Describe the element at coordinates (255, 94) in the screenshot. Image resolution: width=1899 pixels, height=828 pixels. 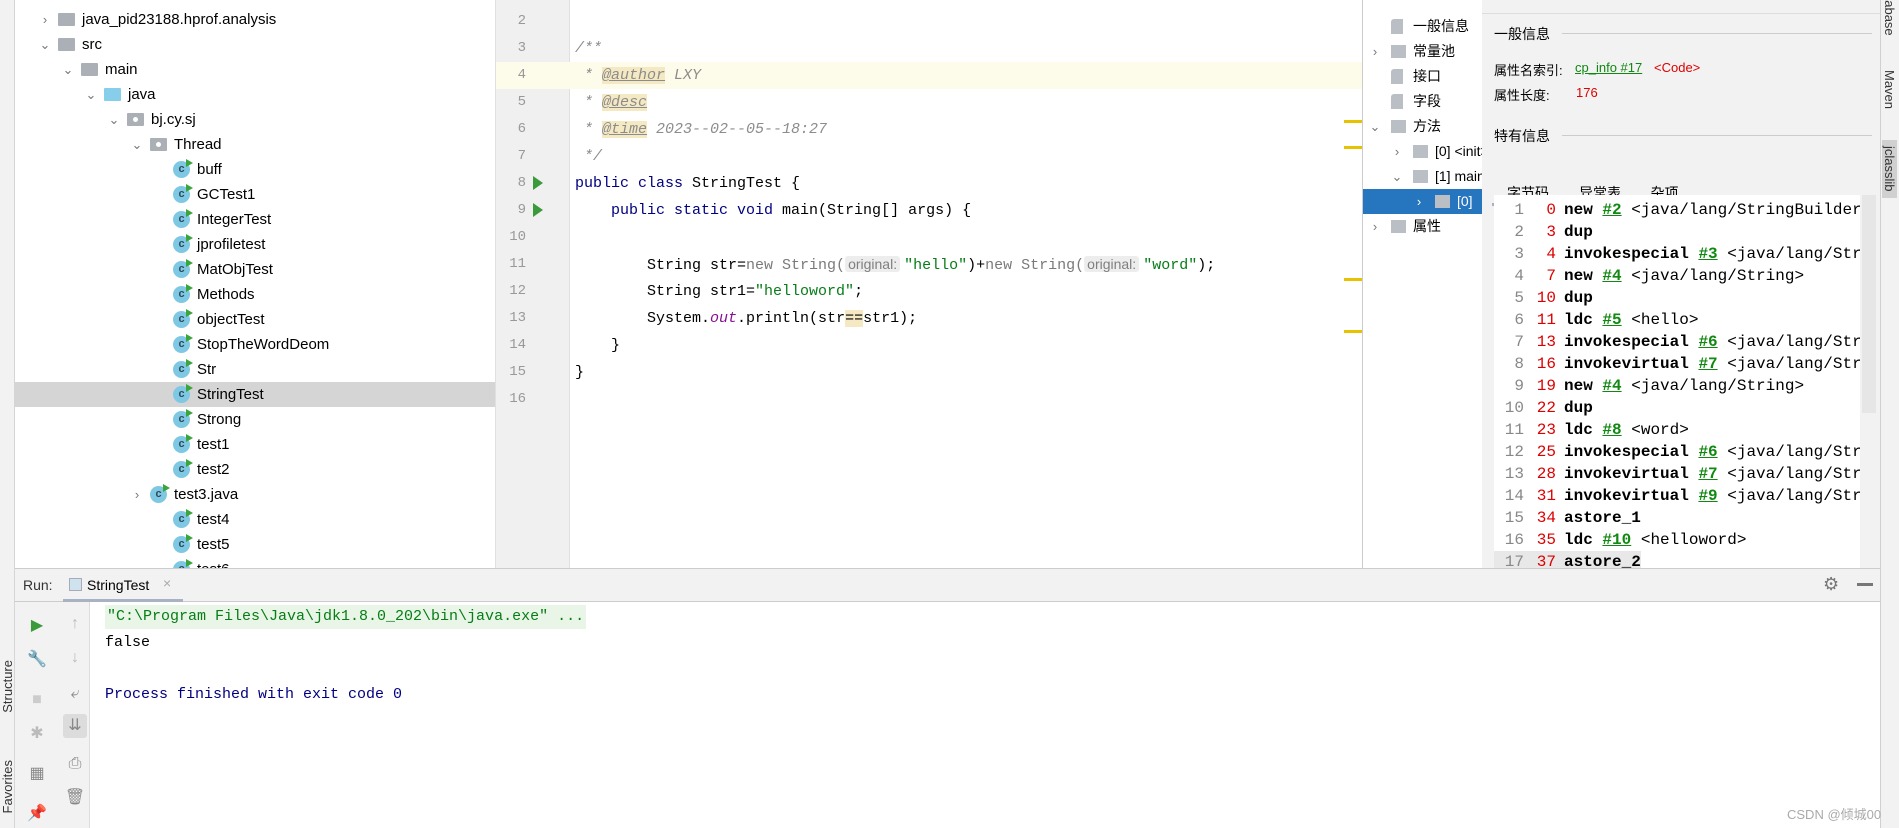
I see `tree-item: ⌄ java` at that location.